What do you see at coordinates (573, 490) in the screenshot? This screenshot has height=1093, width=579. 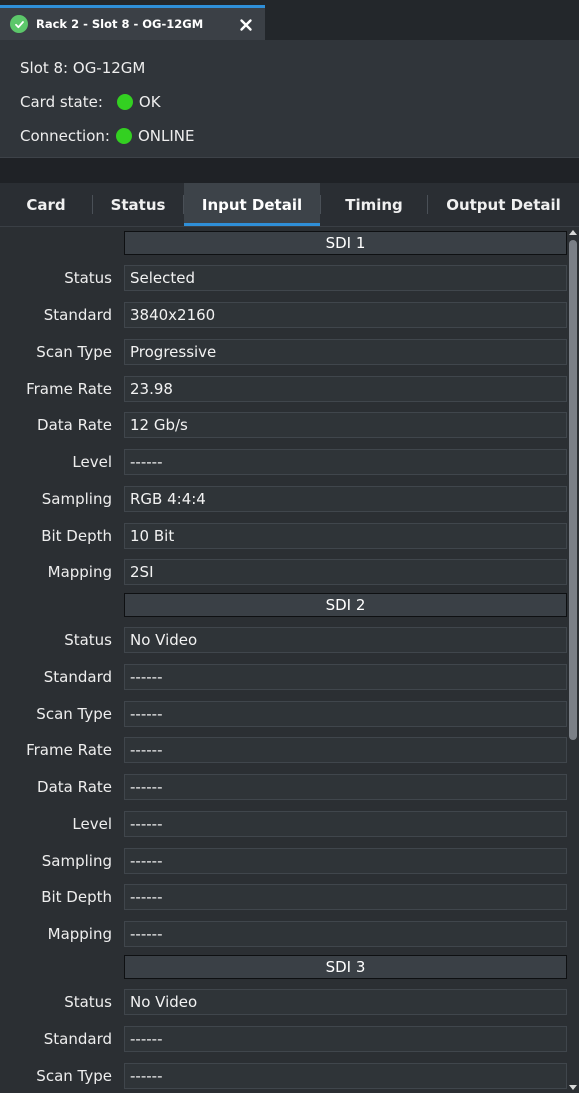 I see `scroll-thumb` at bounding box center [573, 490].